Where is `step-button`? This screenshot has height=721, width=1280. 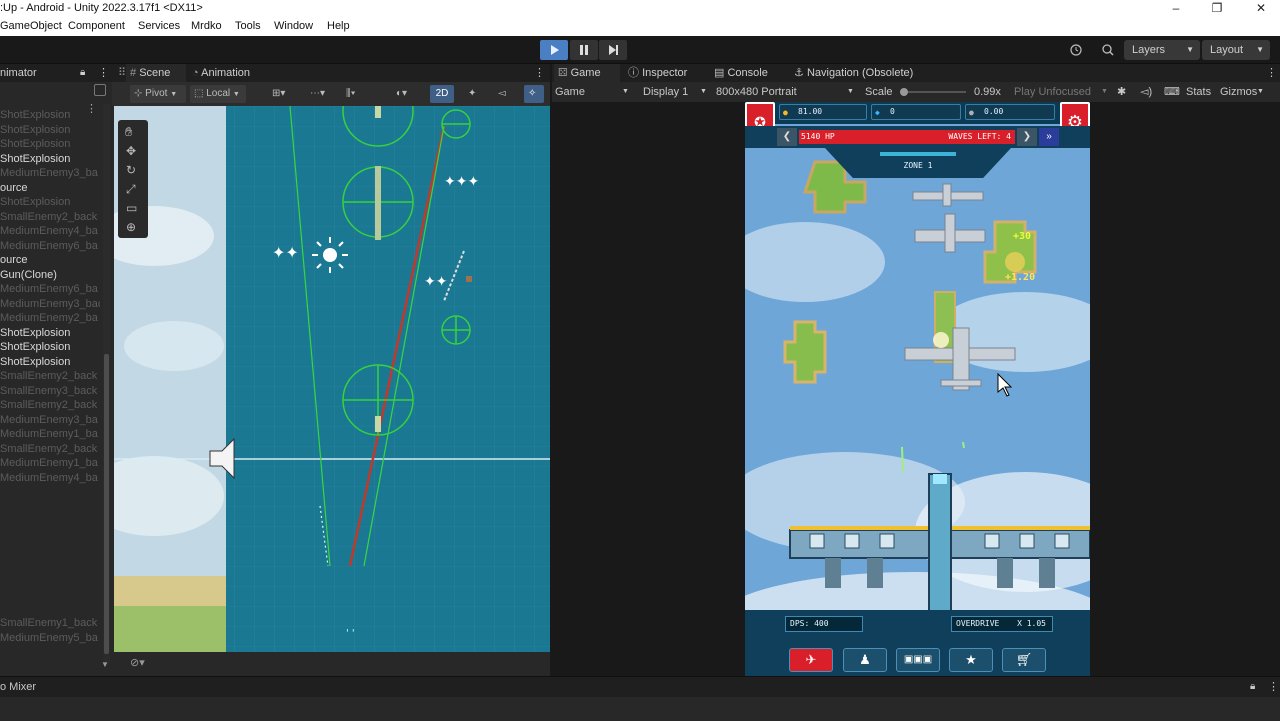
step-button is located at coordinates (613, 50).